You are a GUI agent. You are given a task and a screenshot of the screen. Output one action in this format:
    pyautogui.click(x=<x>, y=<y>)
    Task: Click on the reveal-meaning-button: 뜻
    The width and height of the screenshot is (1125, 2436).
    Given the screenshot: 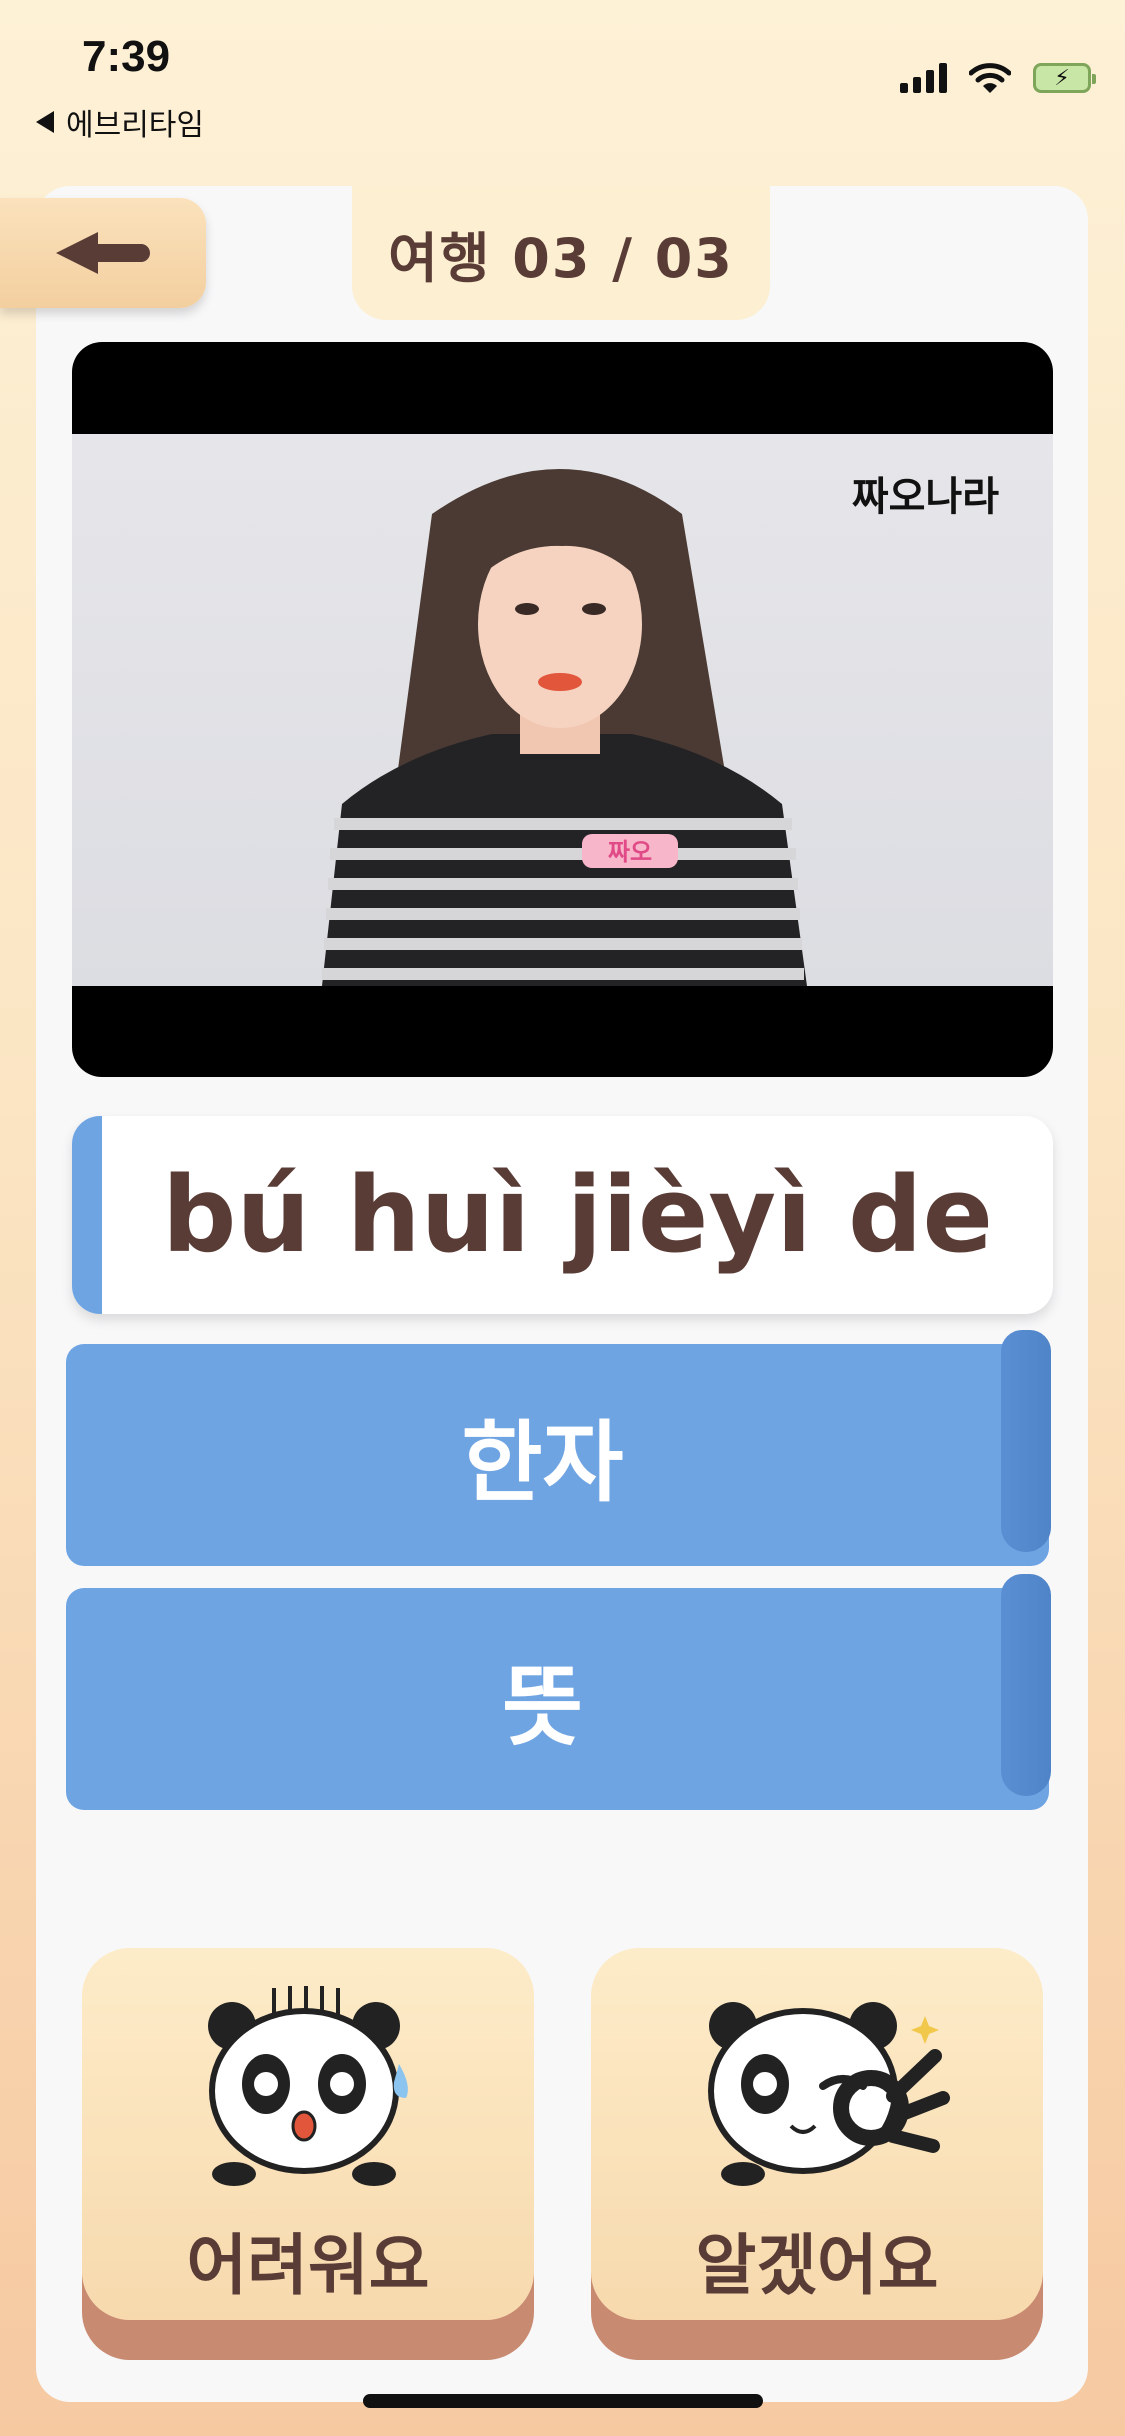 What is the action you would take?
    pyautogui.click(x=558, y=1692)
    